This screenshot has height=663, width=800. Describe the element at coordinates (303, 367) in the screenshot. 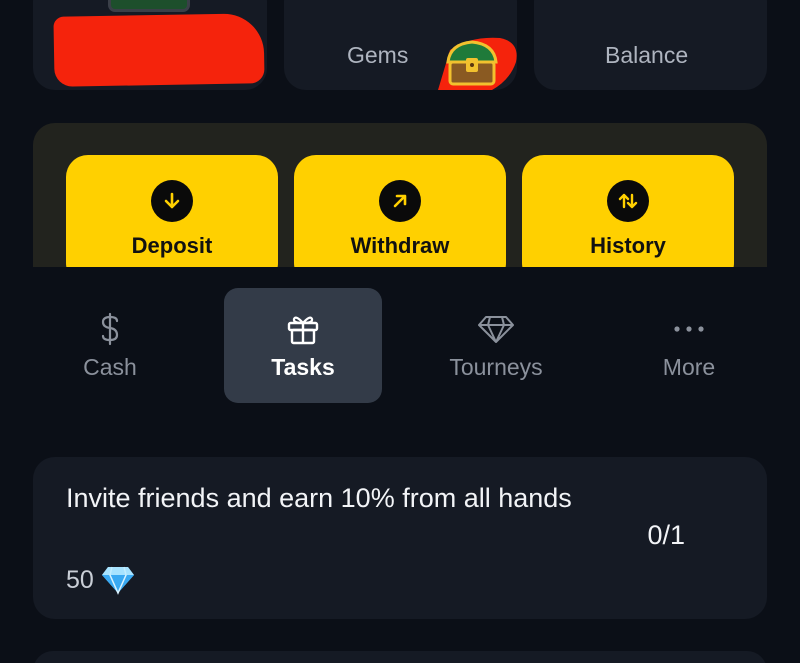

I see `tab-tasks-label: Tasks` at that location.